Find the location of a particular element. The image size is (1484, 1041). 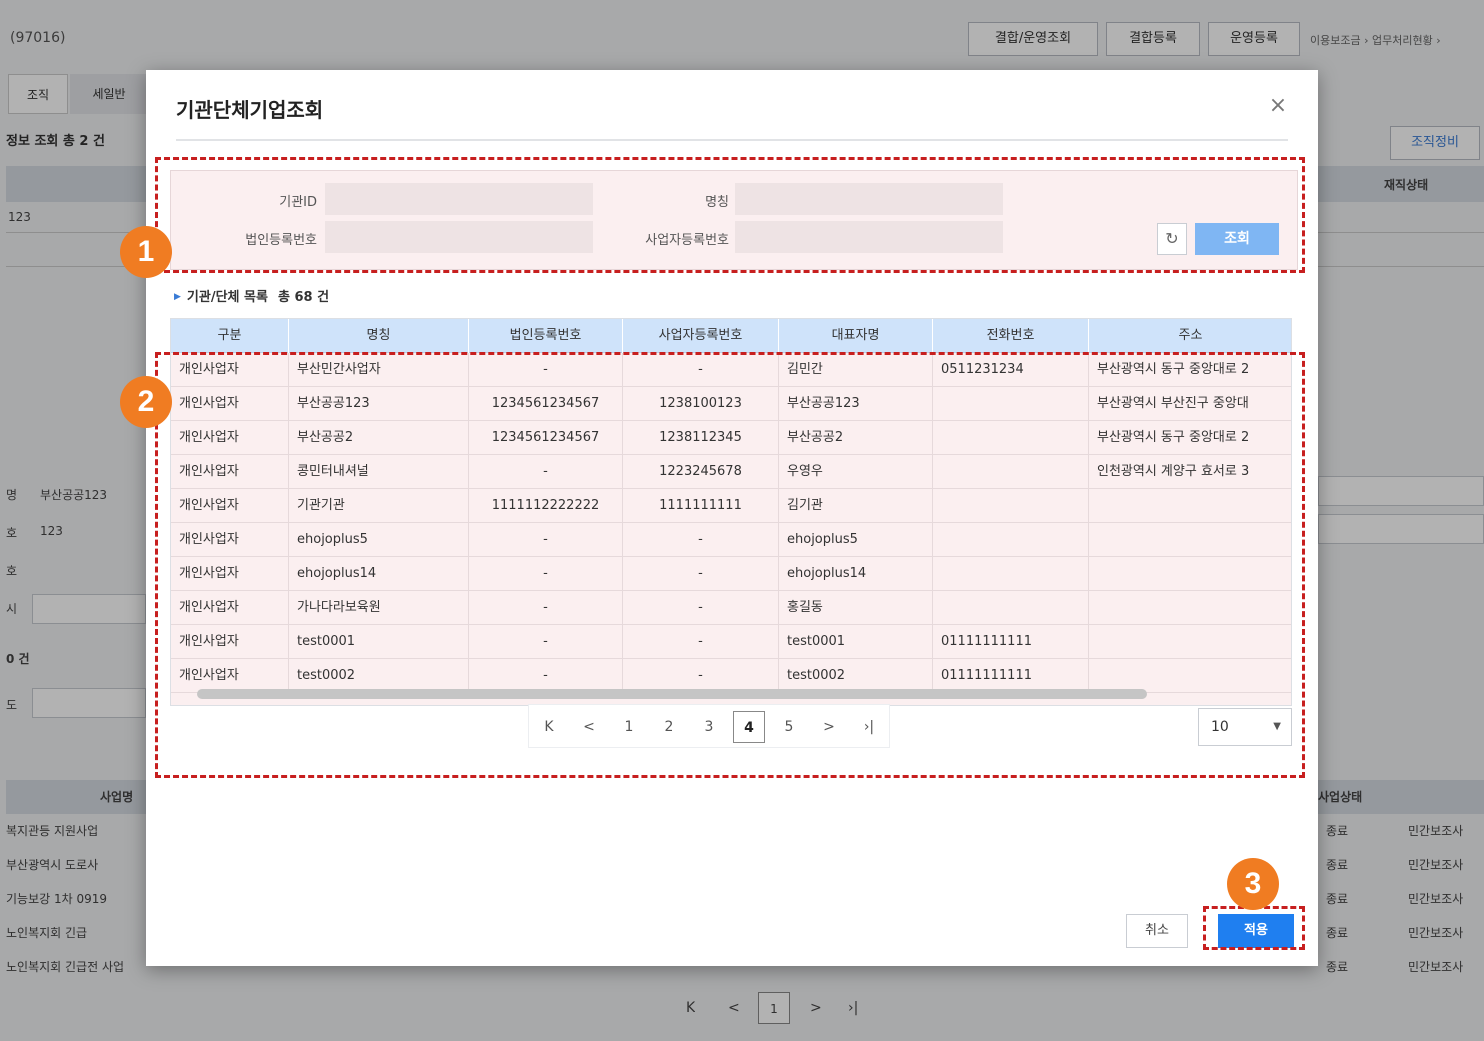

annotation-badge-2: 2 is located at coordinates (146, 402).